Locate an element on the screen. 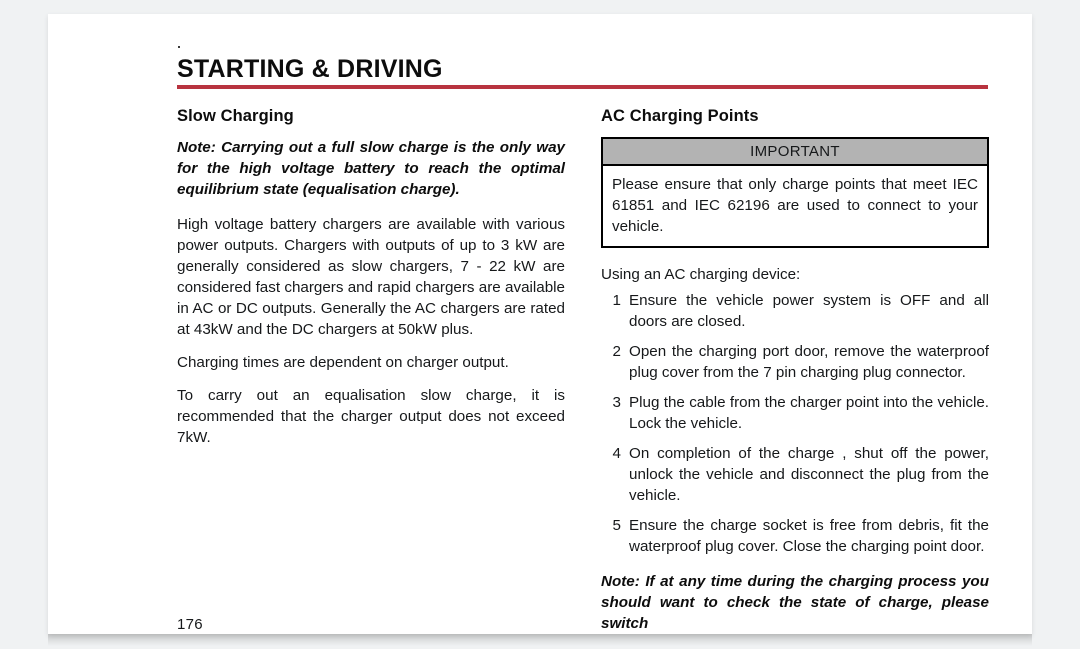 The image size is (1080, 649). page-number: 176 is located at coordinates (190, 624).